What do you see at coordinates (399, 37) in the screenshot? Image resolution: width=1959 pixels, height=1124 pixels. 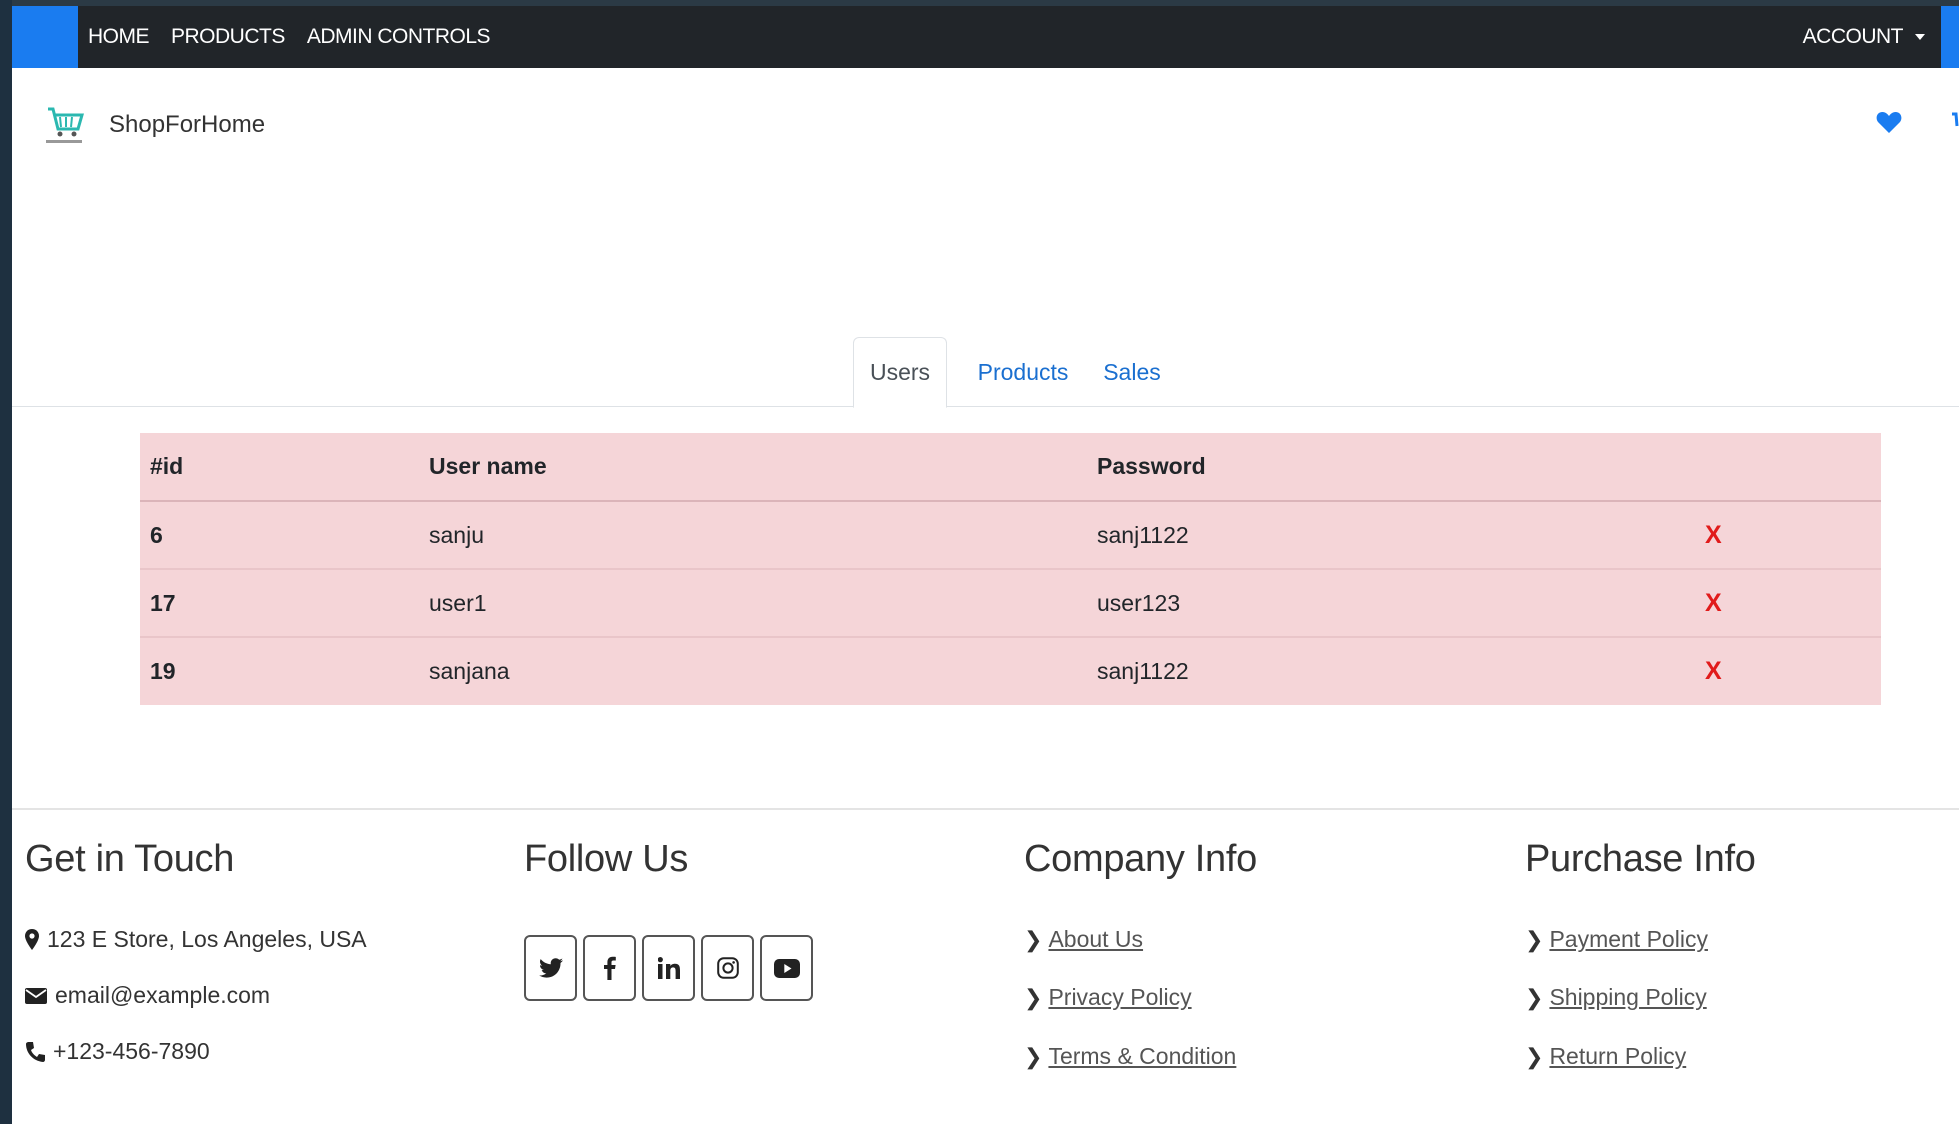 I see `nav-link-admin-controls: ADMIN CONTROLS` at bounding box center [399, 37].